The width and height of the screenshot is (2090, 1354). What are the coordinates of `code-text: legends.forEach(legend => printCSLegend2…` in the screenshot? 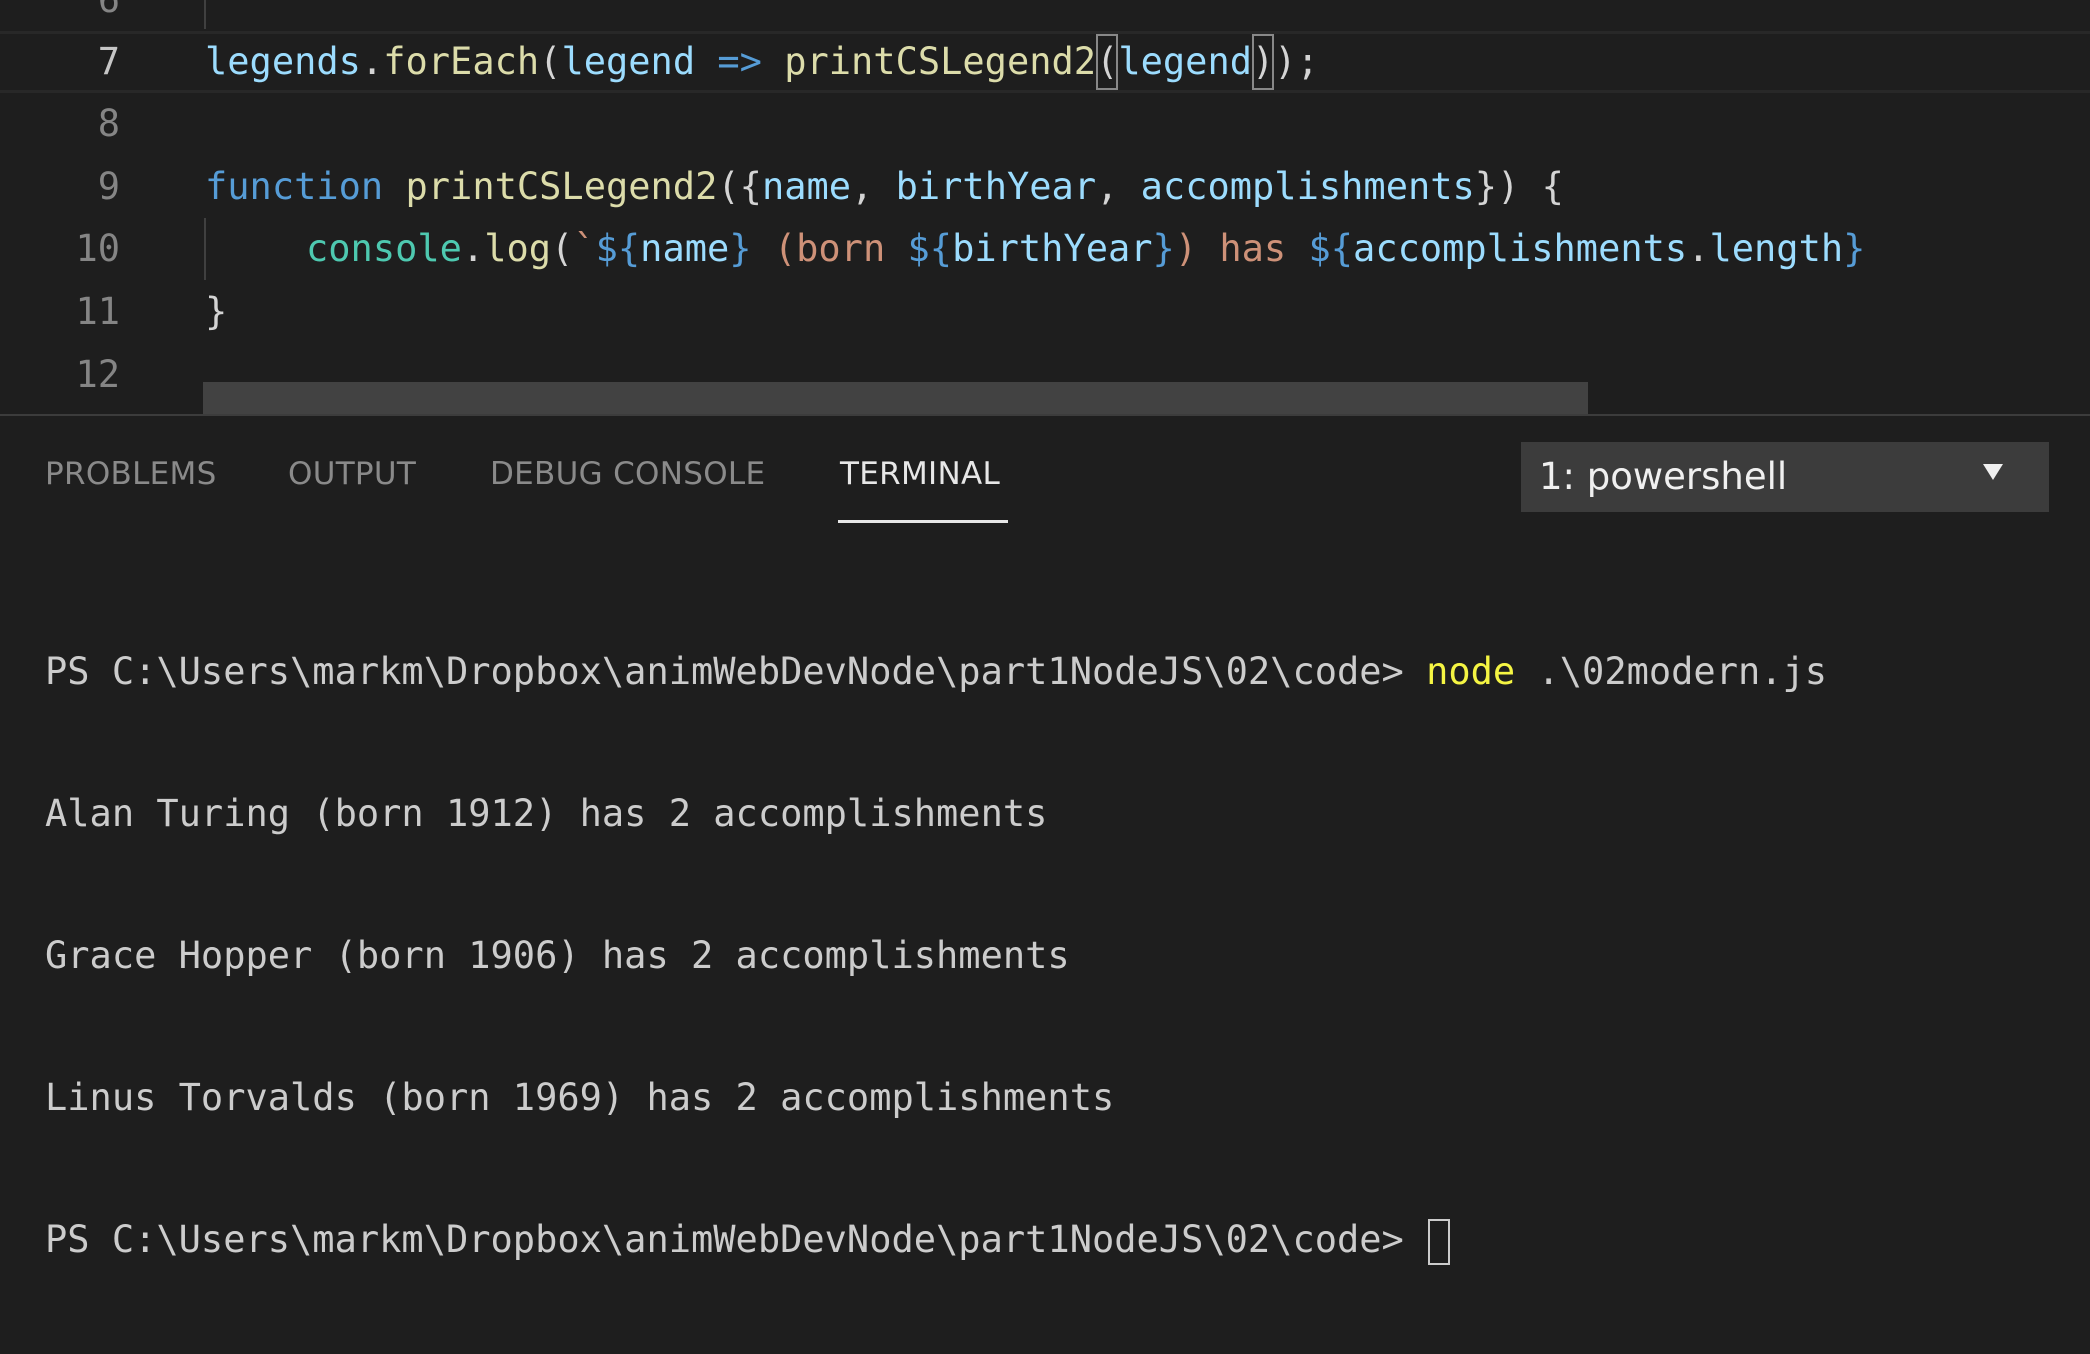 It's located at (762, 62).